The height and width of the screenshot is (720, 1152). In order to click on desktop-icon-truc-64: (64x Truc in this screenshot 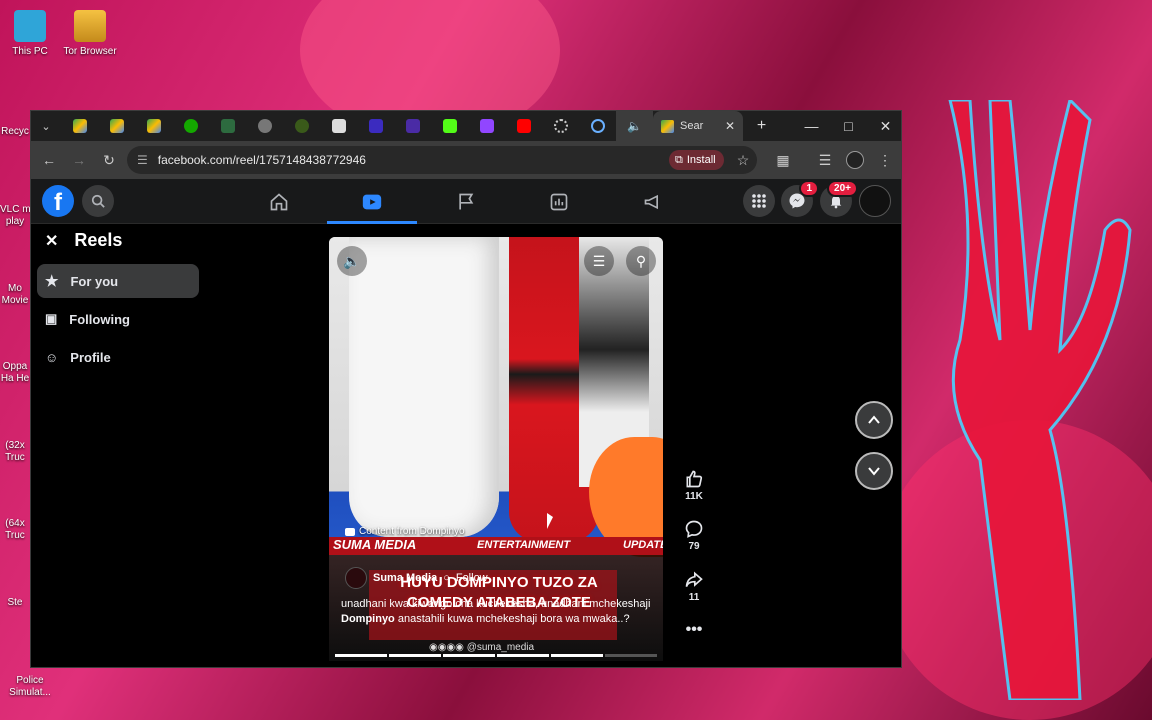, I will do `click(15, 530)`.